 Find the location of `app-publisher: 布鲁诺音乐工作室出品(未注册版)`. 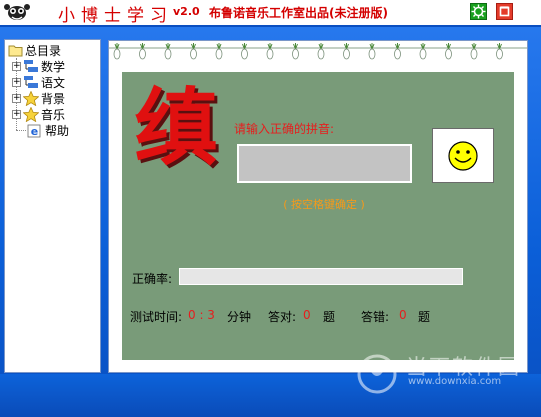

app-publisher: 布鲁诺音乐工作室出品(未注册版) is located at coordinates (298, 13).